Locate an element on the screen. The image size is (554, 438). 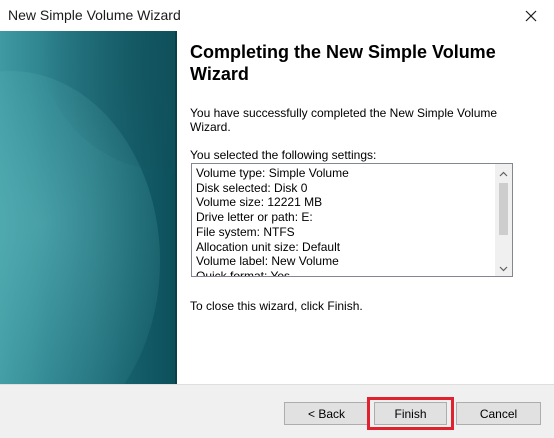
vertical-scrollbar is located at coordinates (503, 220).